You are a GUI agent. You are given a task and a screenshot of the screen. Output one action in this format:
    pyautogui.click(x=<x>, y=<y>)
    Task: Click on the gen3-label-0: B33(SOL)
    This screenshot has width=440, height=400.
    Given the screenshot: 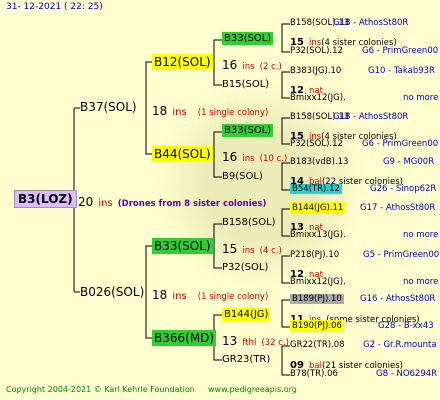 What is the action you would take?
    pyautogui.click(x=248, y=38)
    